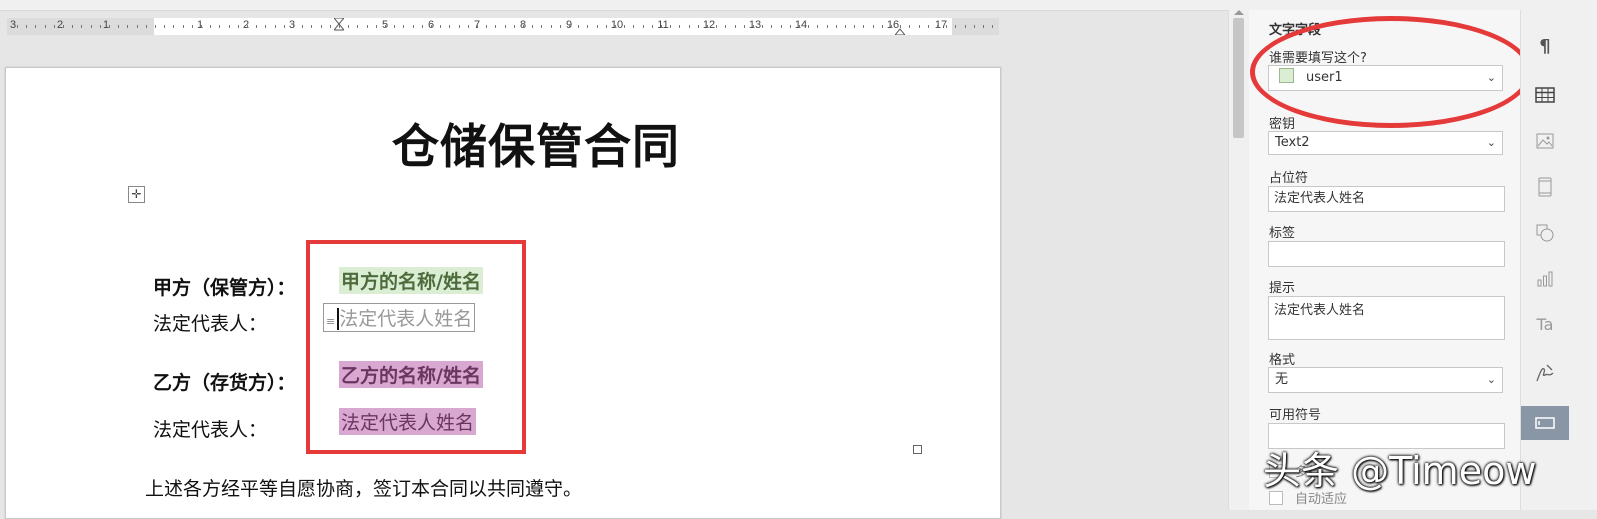 Image resolution: width=1597 pixels, height=519 pixels. Describe the element at coordinates (1386, 199) in the screenshot. I see `placeholder-input: 法定代表人姓名` at that location.